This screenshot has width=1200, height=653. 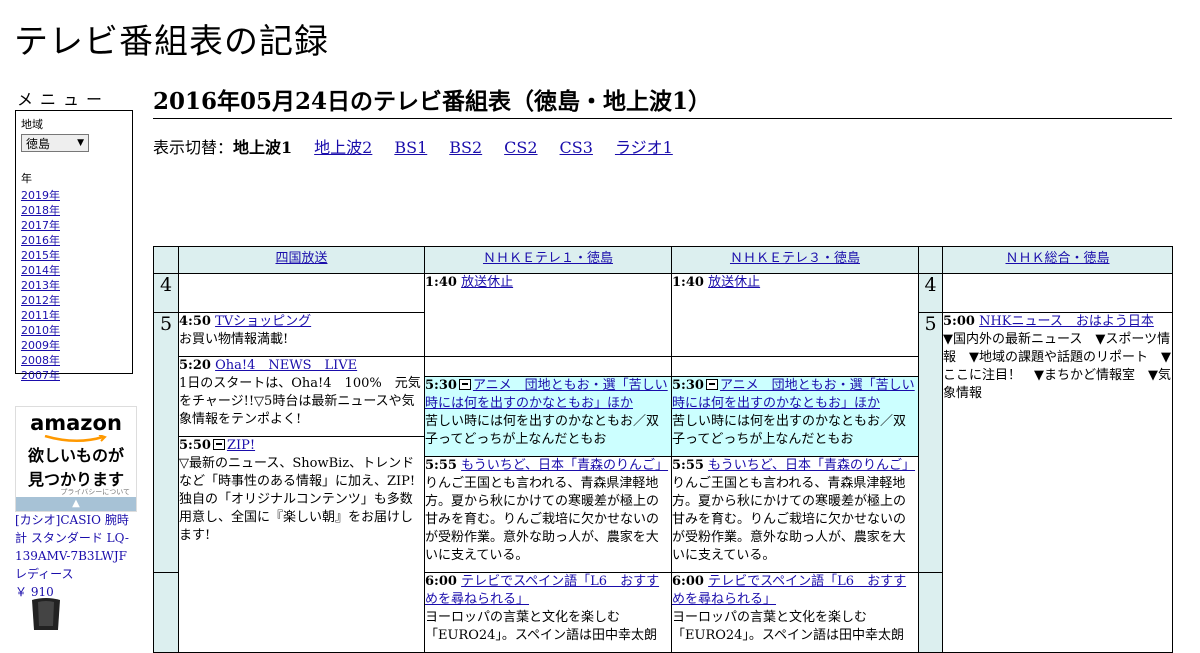 I want to click on menu-label: メニュー, so click(x=63, y=99).